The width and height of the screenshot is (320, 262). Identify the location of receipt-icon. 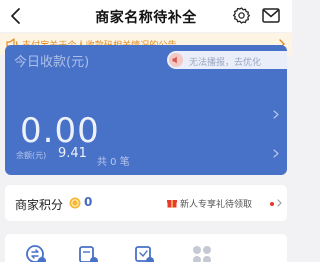
(144, 253).